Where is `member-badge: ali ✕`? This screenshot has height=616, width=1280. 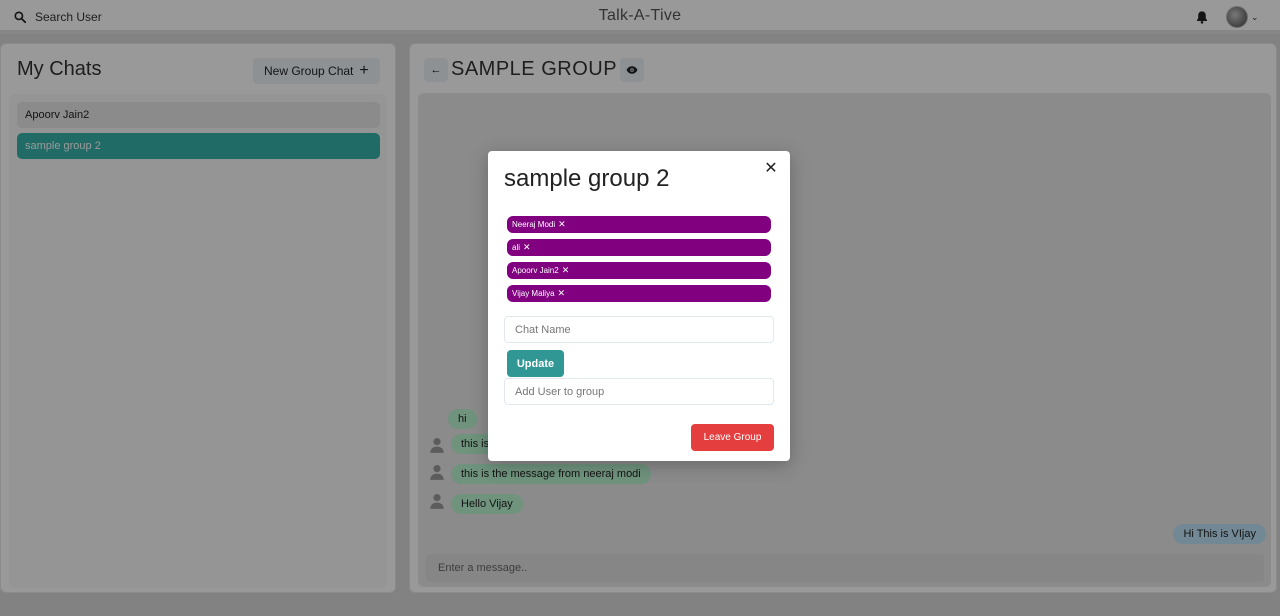 member-badge: ali ✕ is located at coordinates (639, 247).